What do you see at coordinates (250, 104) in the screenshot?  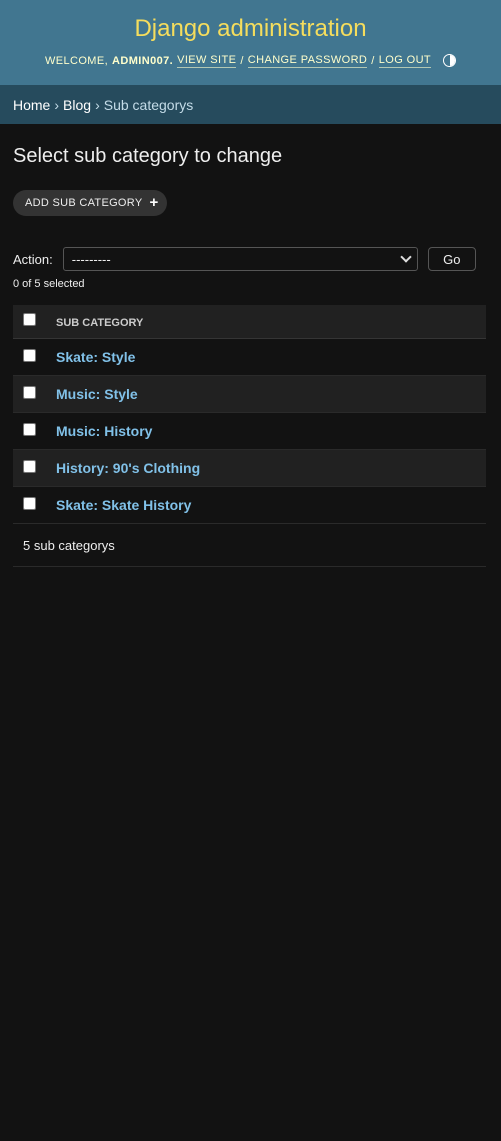 I see `breadcrumb: Home › Blog › Sub categorys` at bounding box center [250, 104].